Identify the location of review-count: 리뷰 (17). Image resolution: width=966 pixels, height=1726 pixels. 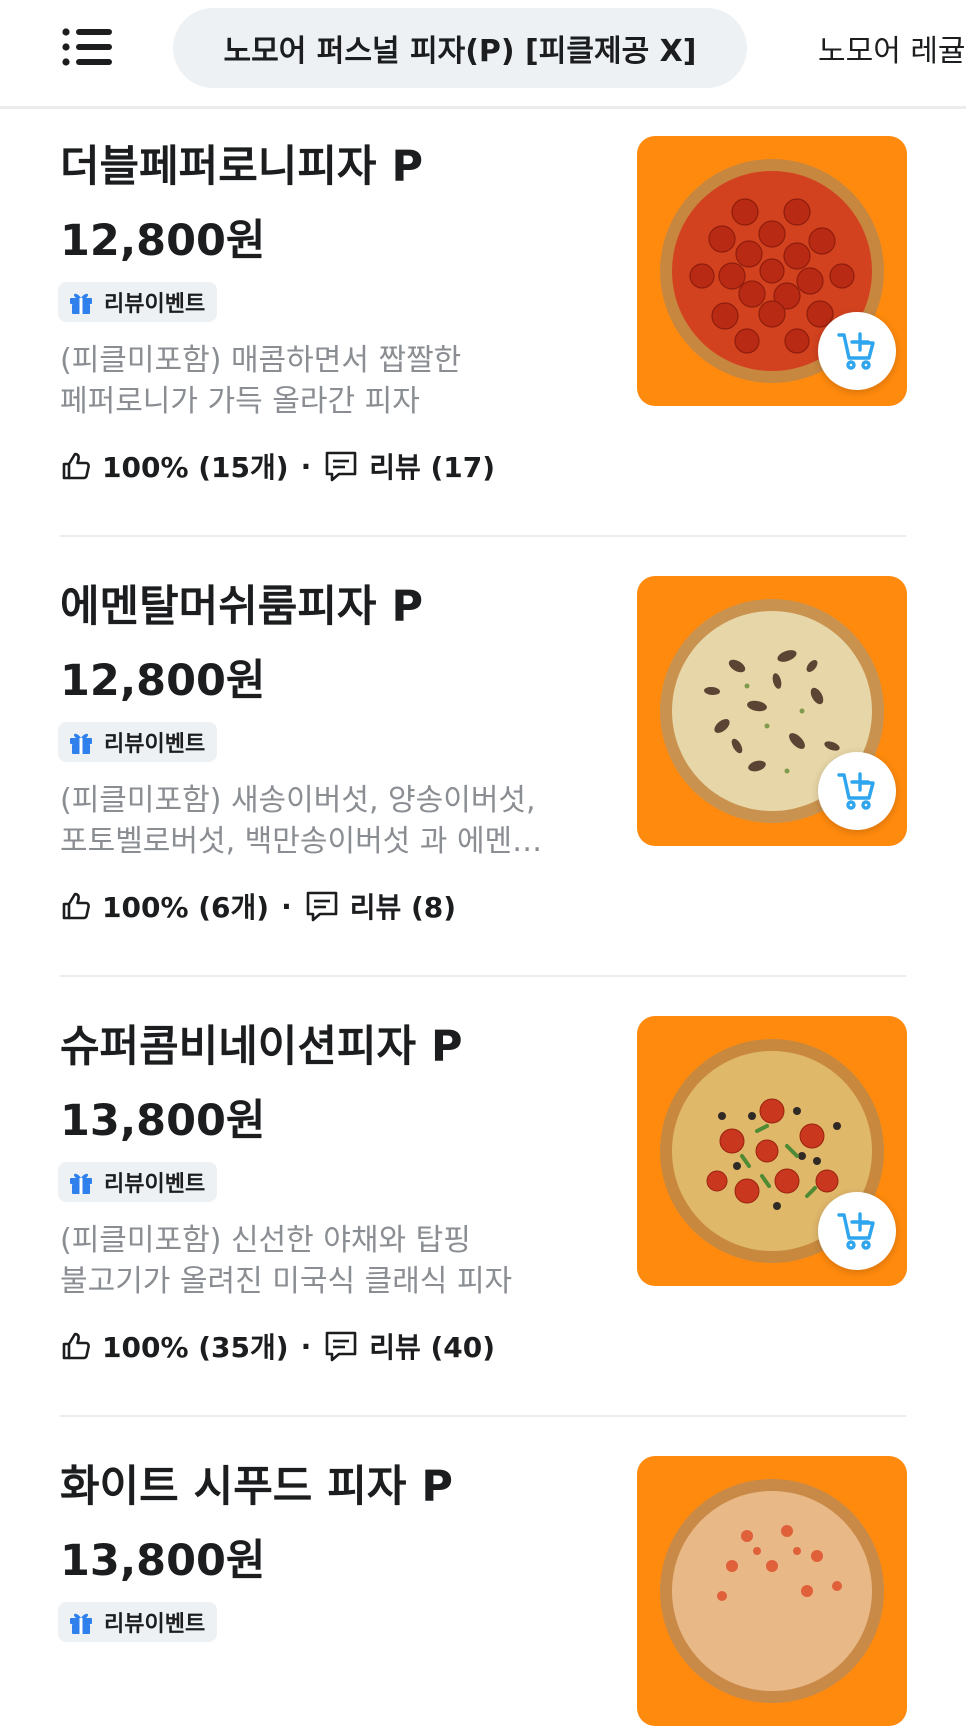
(432, 466).